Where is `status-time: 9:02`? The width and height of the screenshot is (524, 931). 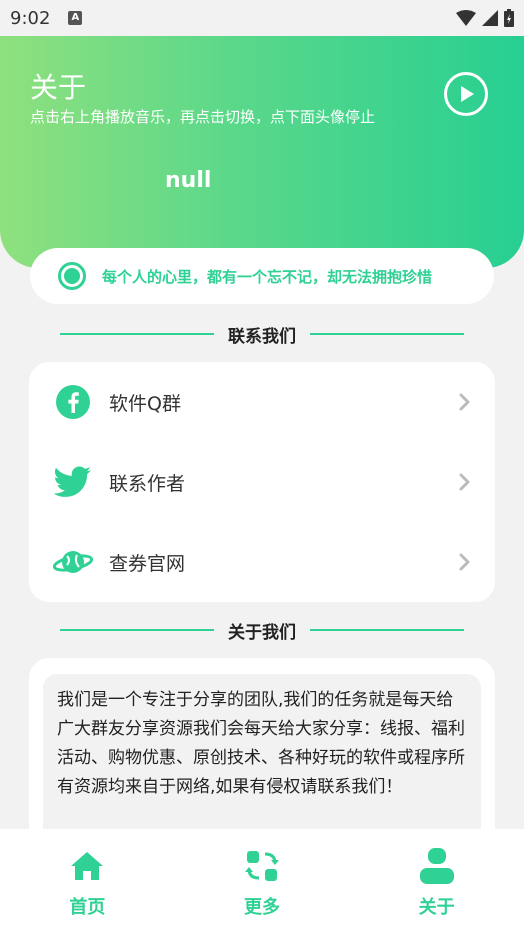 status-time: 9:02 is located at coordinates (30, 18).